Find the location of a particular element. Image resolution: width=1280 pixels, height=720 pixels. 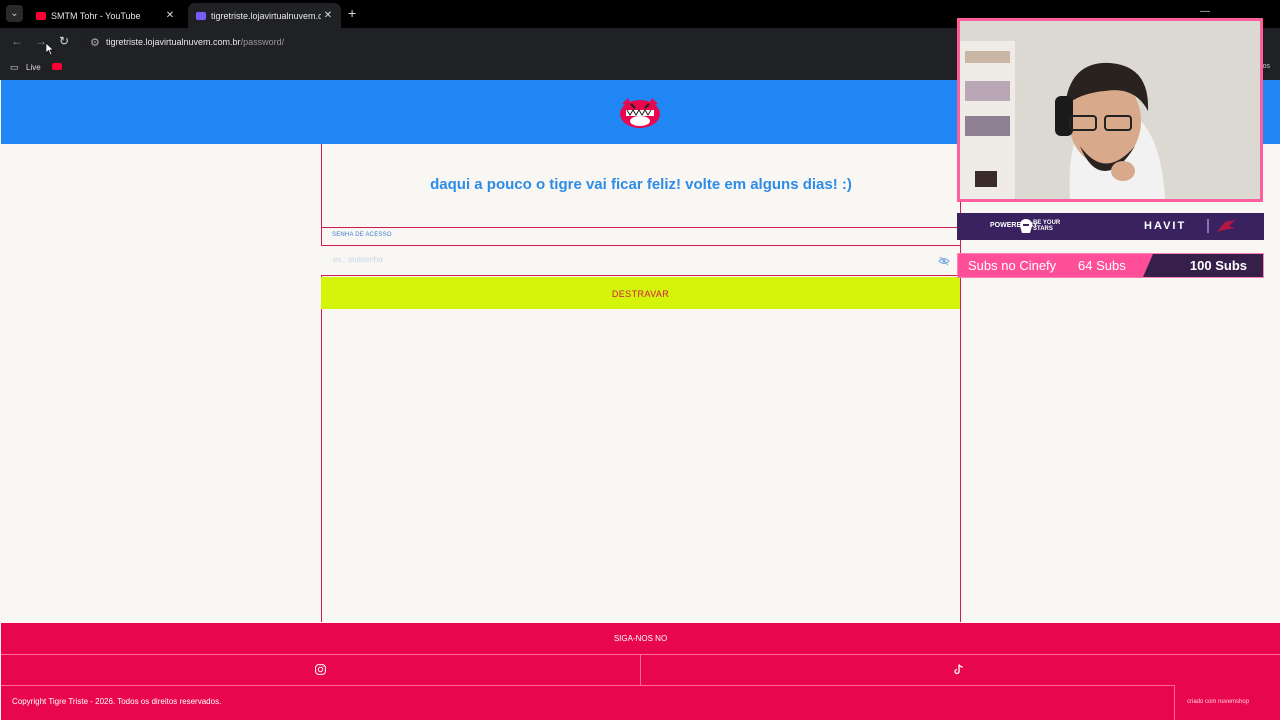

follow-us-label: SIGA-NOS NO is located at coordinates (640, 638).